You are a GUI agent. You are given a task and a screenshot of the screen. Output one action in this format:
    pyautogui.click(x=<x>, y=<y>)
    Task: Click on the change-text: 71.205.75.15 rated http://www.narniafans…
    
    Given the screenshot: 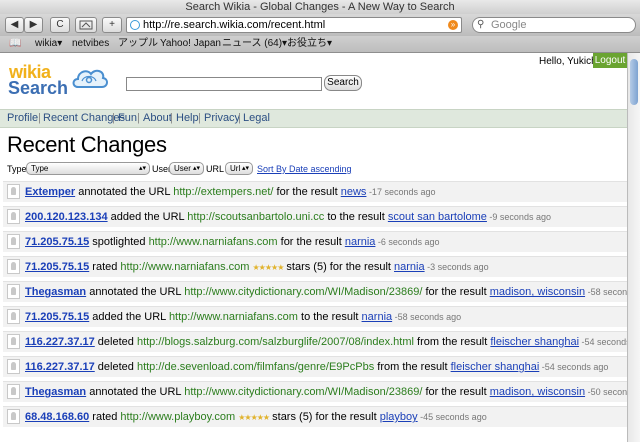 What is the action you would take?
    pyautogui.click(x=257, y=267)
    